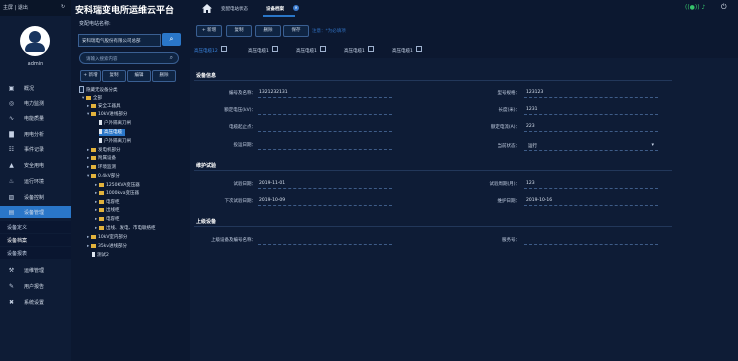  Describe the element at coordinates (35, 88) in the screenshot. I see `nav-item-overview: ▣ 概况` at that location.